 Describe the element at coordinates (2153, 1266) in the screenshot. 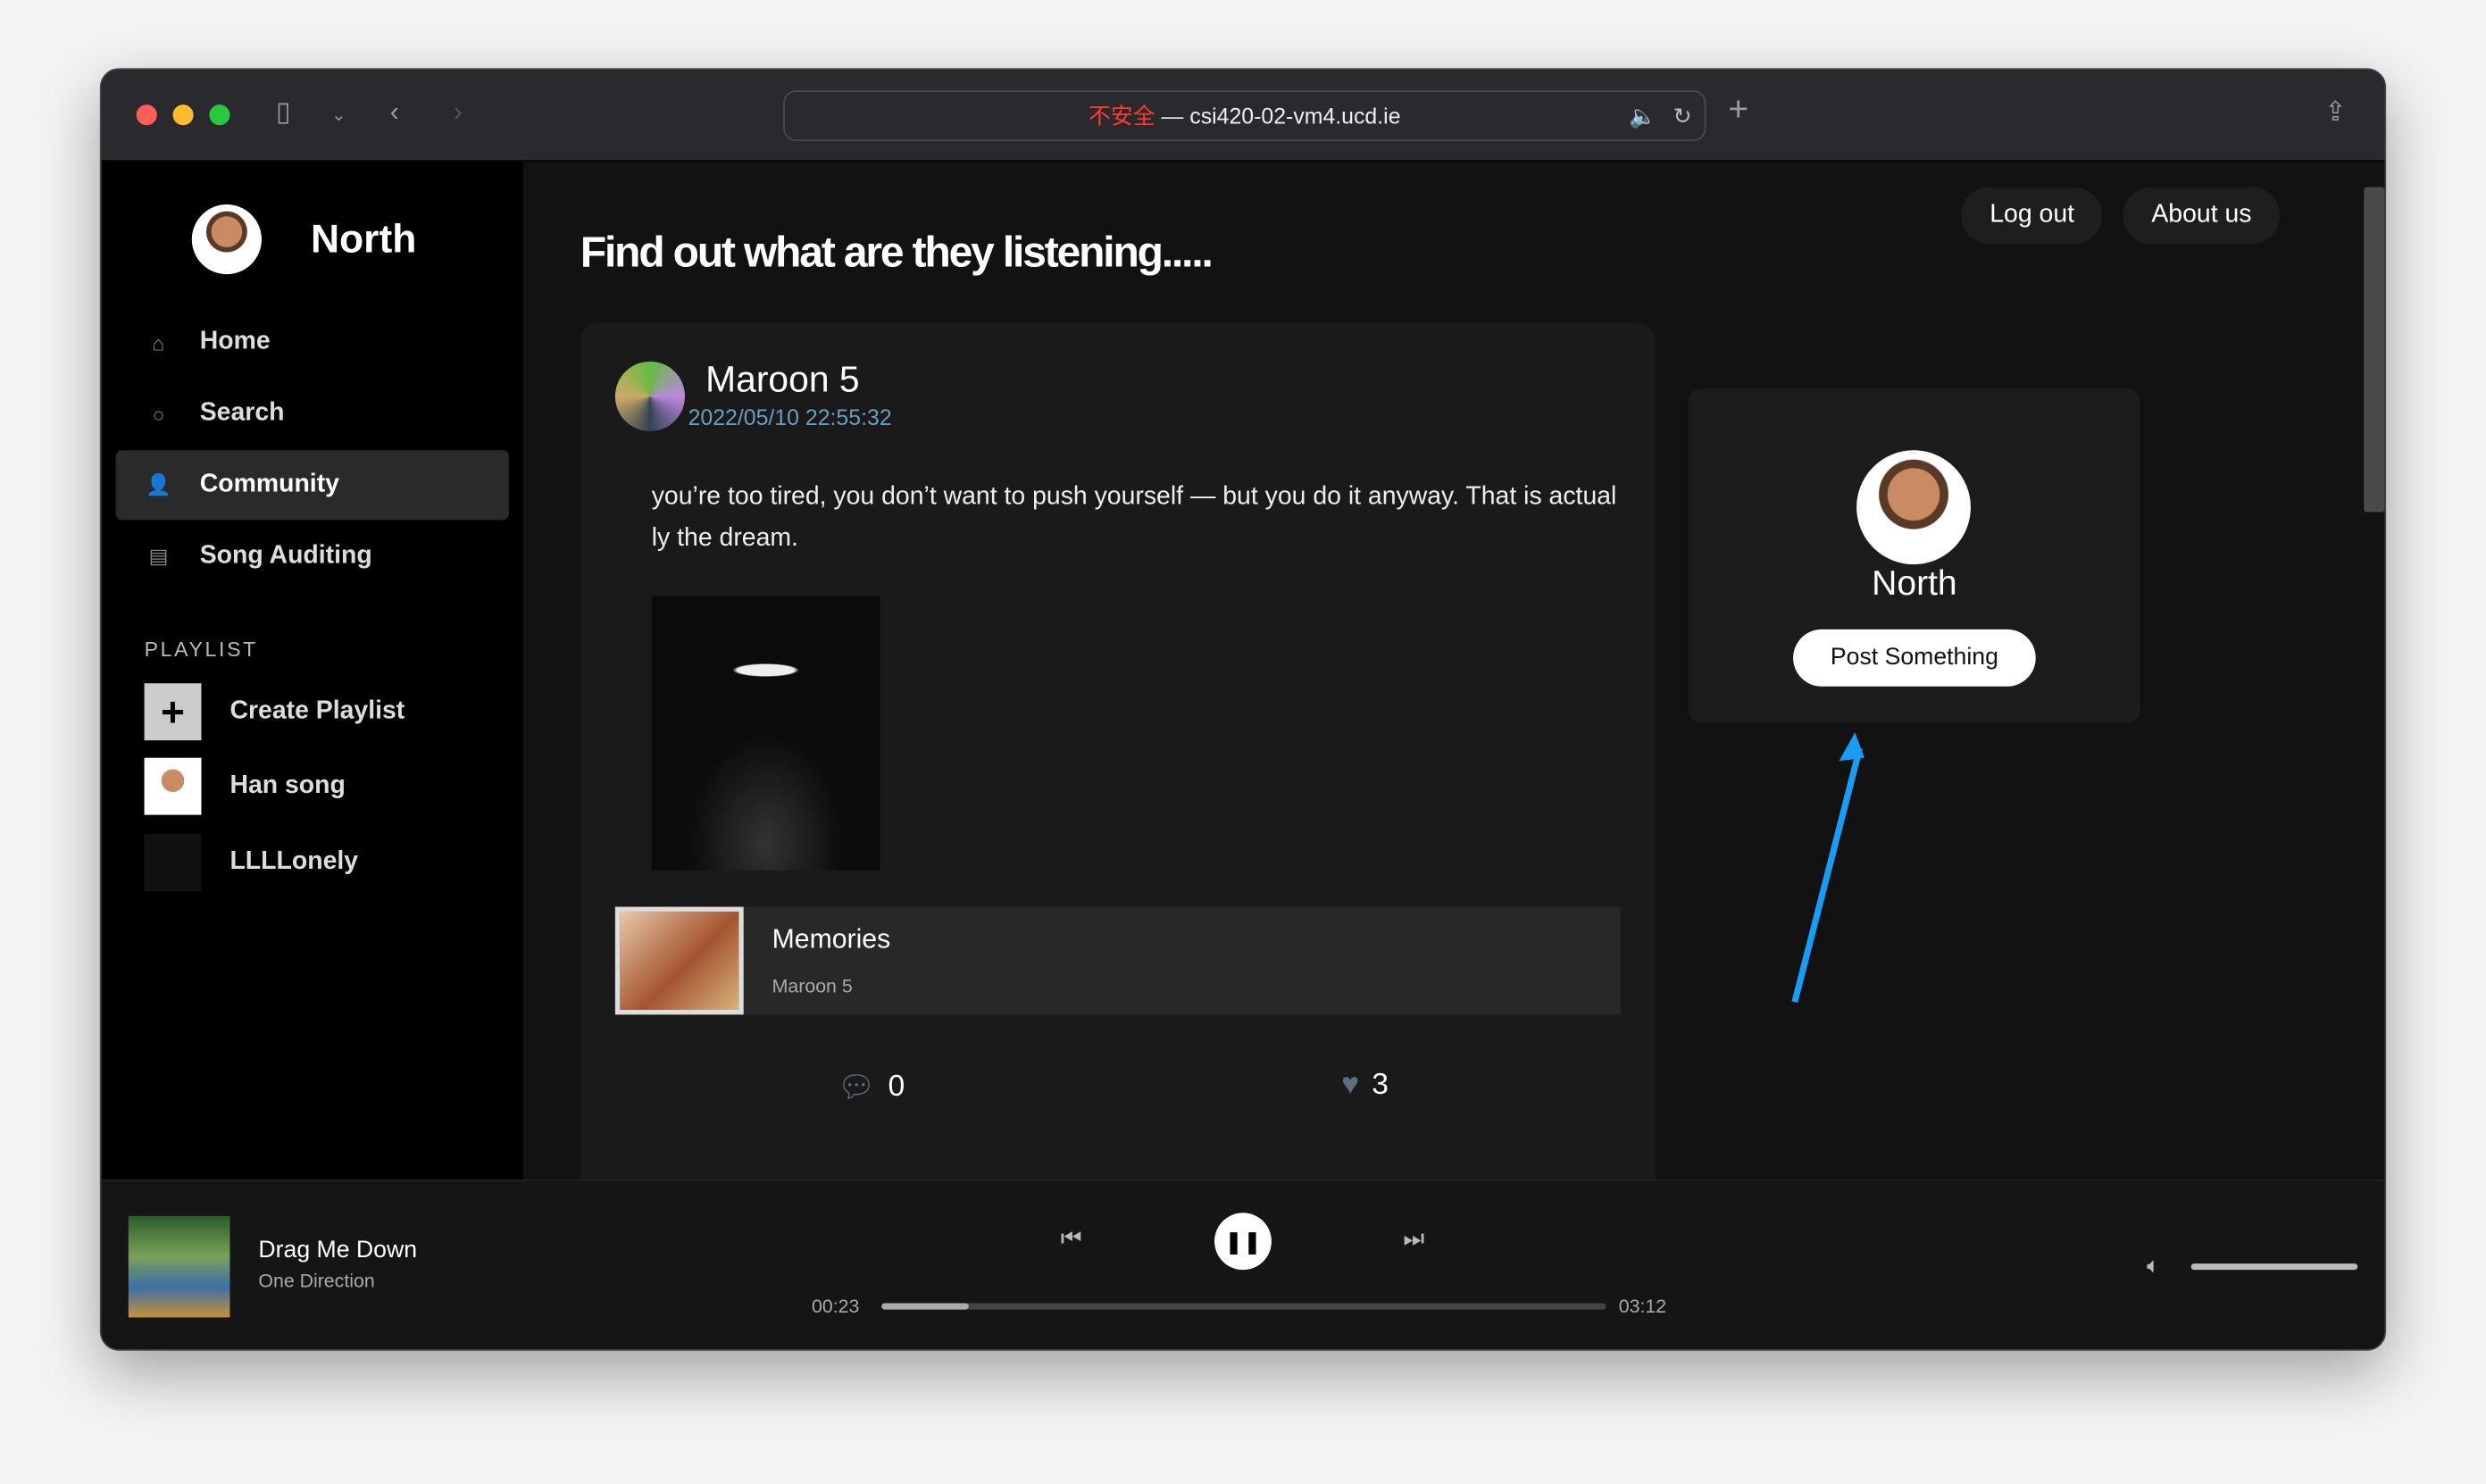

I see `volume-icon: 🔈︎` at that location.